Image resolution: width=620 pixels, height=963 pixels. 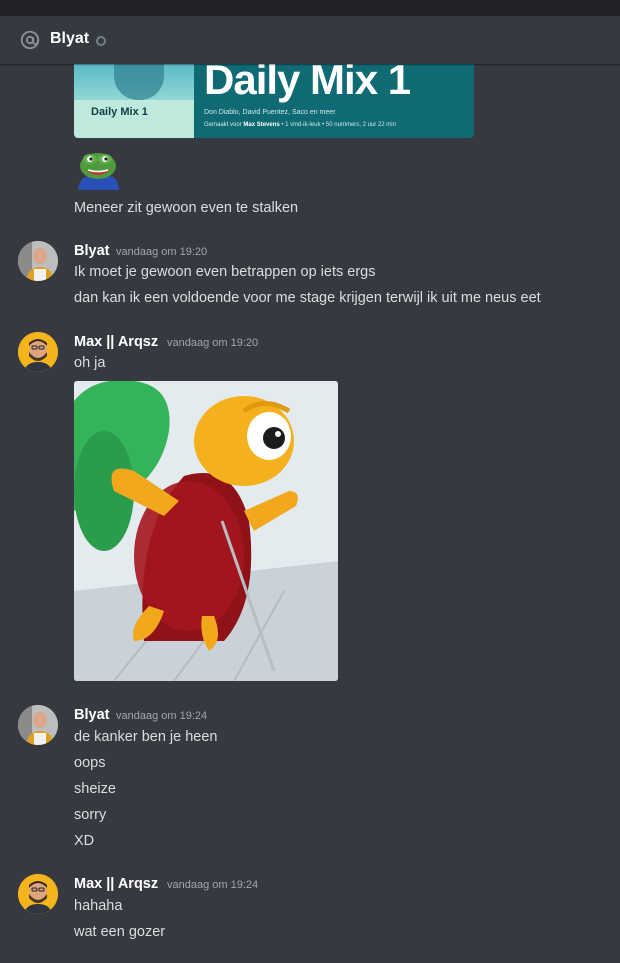 What do you see at coordinates (30, 40) in the screenshot?
I see `at-icon` at bounding box center [30, 40].